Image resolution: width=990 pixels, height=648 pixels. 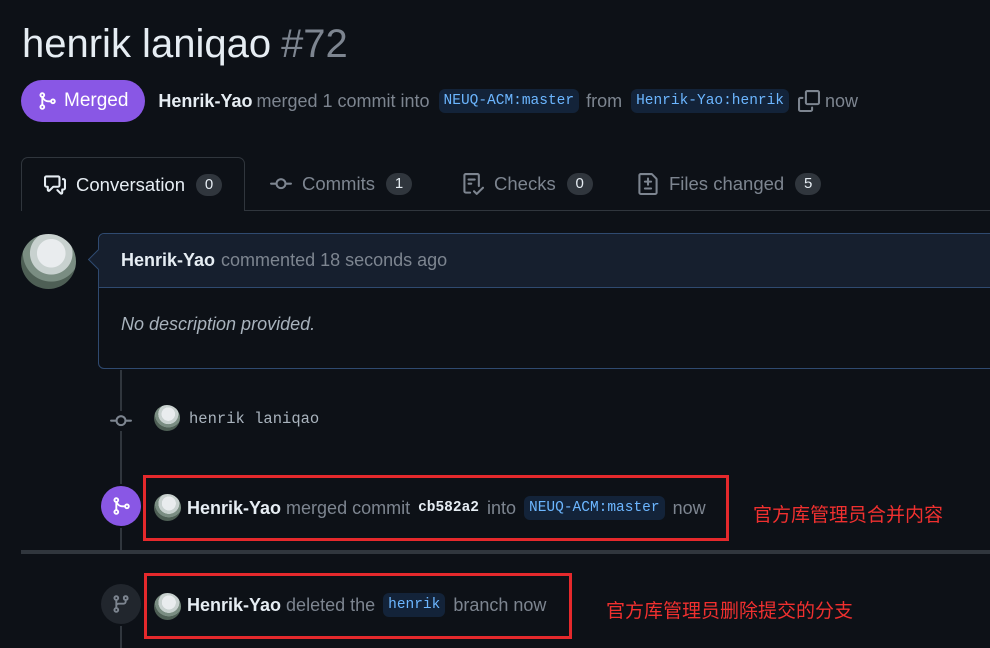 What do you see at coordinates (398, 184) in the screenshot?
I see `tab-commits-count: 1` at bounding box center [398, 184].